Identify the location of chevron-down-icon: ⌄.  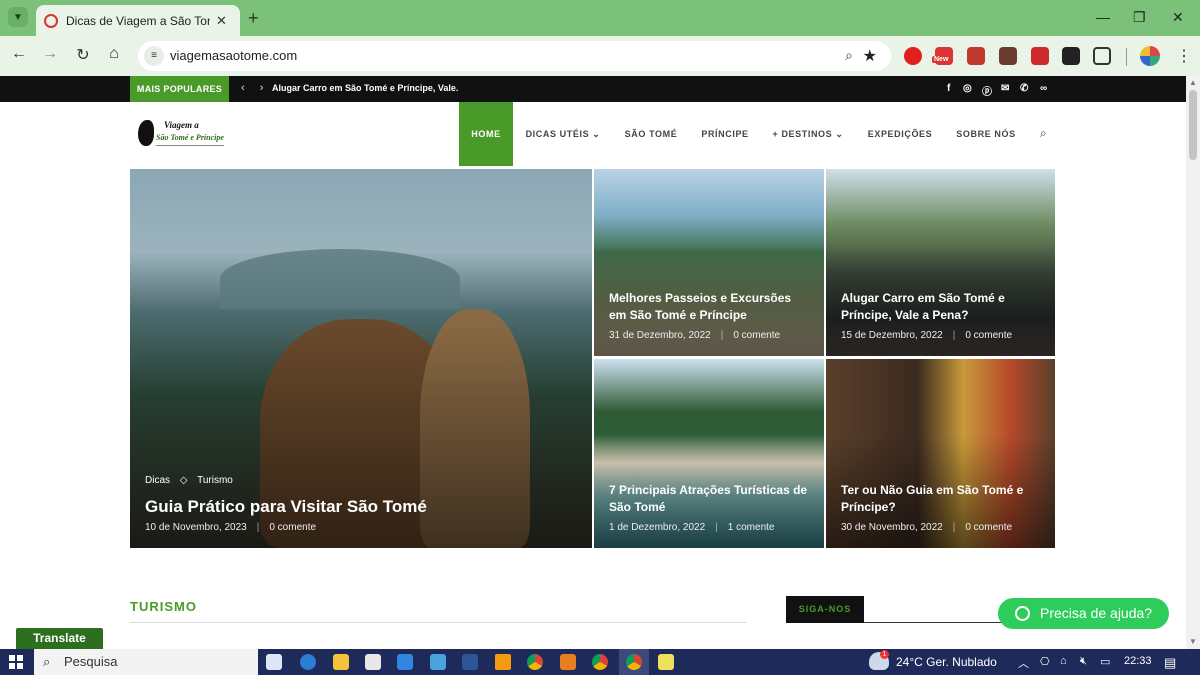
(838, 134).